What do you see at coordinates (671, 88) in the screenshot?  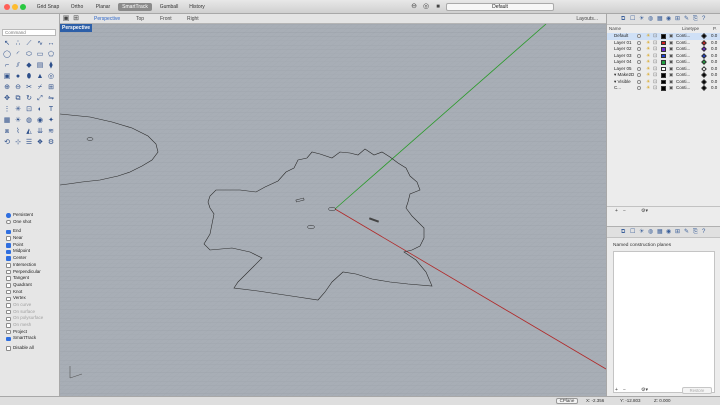 I see `print-icon: ▣` at bounding box center [671, 88].